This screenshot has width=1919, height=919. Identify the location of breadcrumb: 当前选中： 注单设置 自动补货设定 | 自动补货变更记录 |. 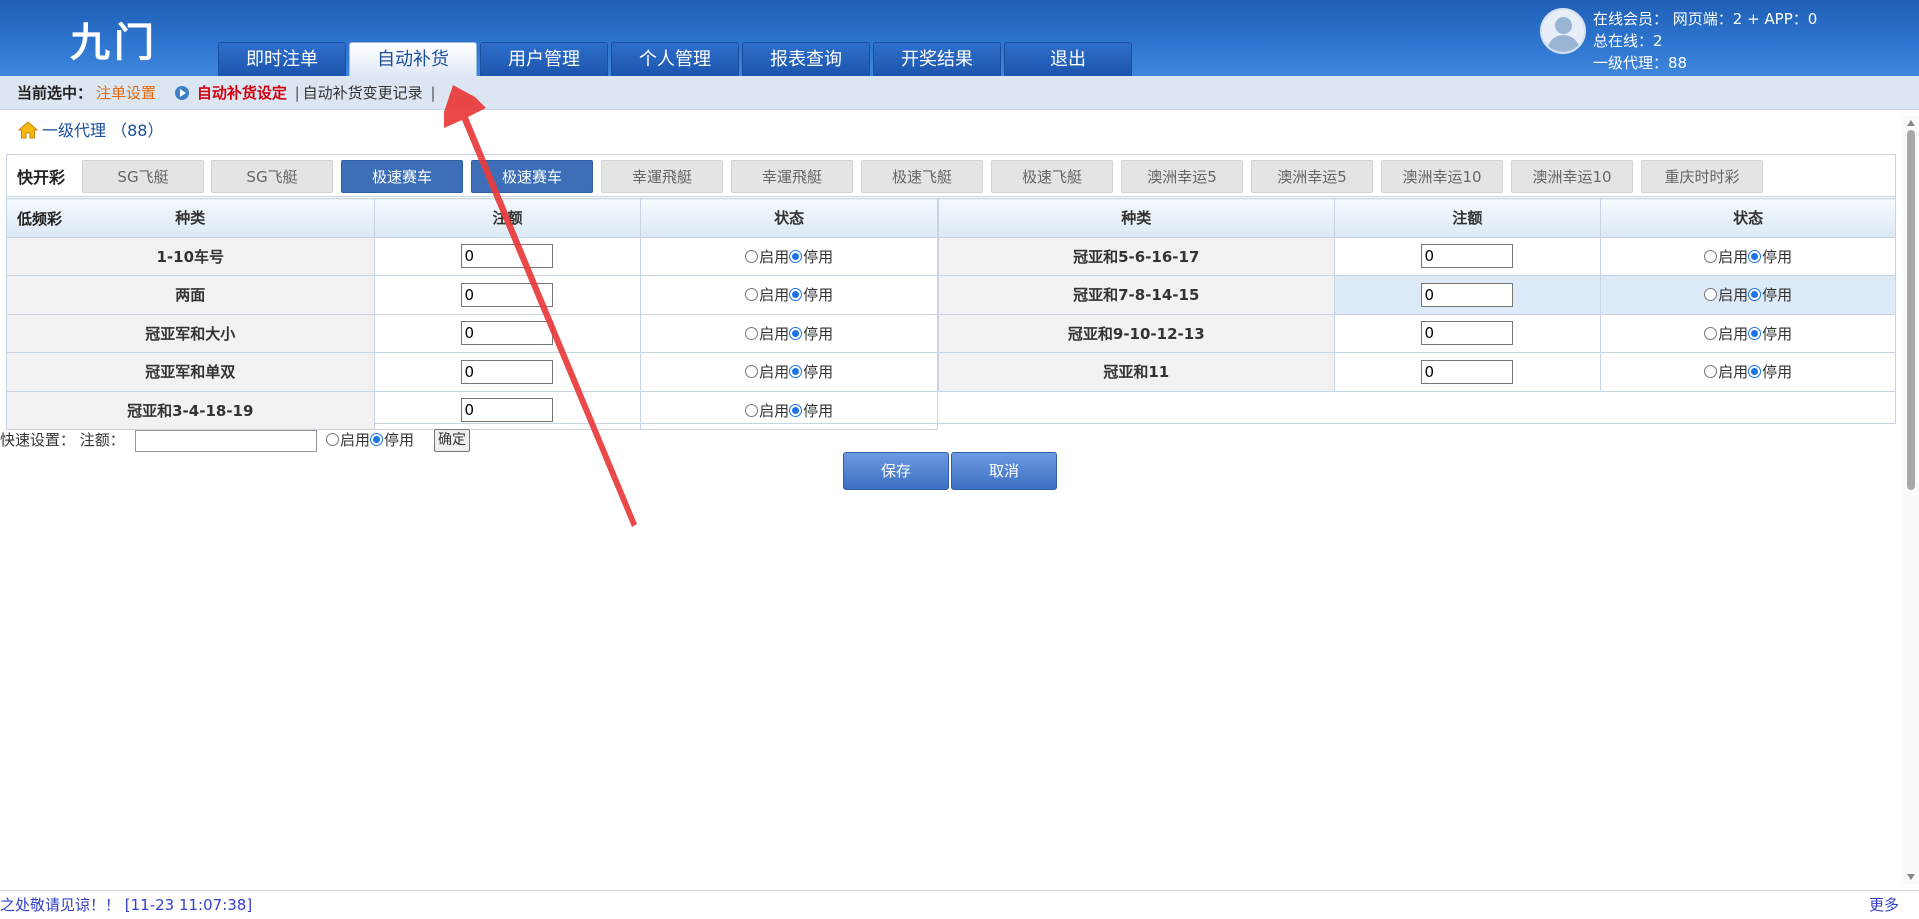
(959, 93).